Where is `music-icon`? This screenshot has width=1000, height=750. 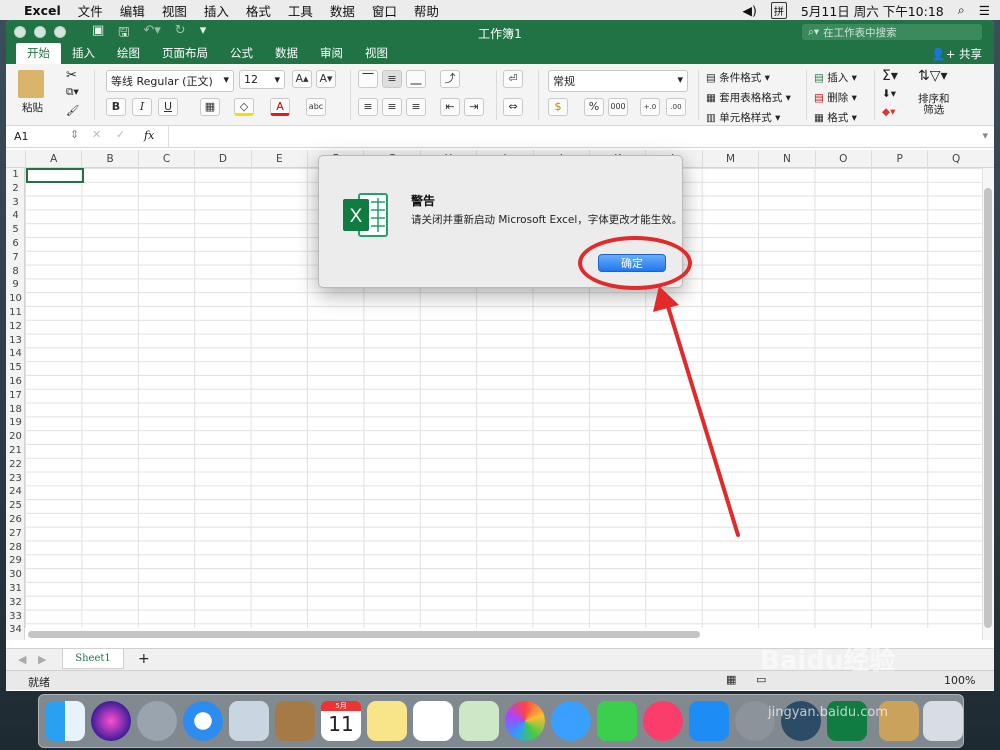
music-icon is located at coordinates (663, 721).